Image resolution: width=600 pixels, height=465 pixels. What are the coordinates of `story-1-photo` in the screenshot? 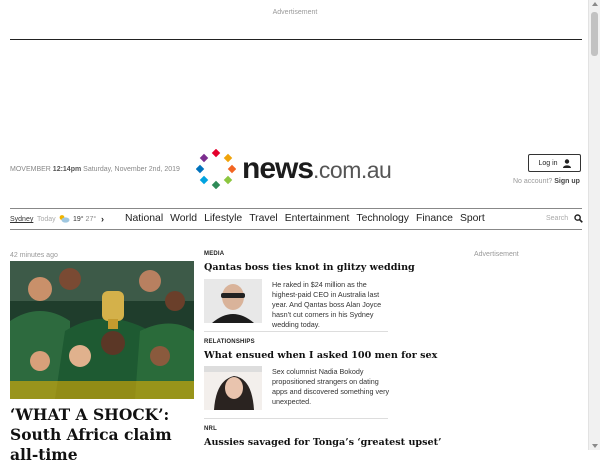 It's located at (233, 301).